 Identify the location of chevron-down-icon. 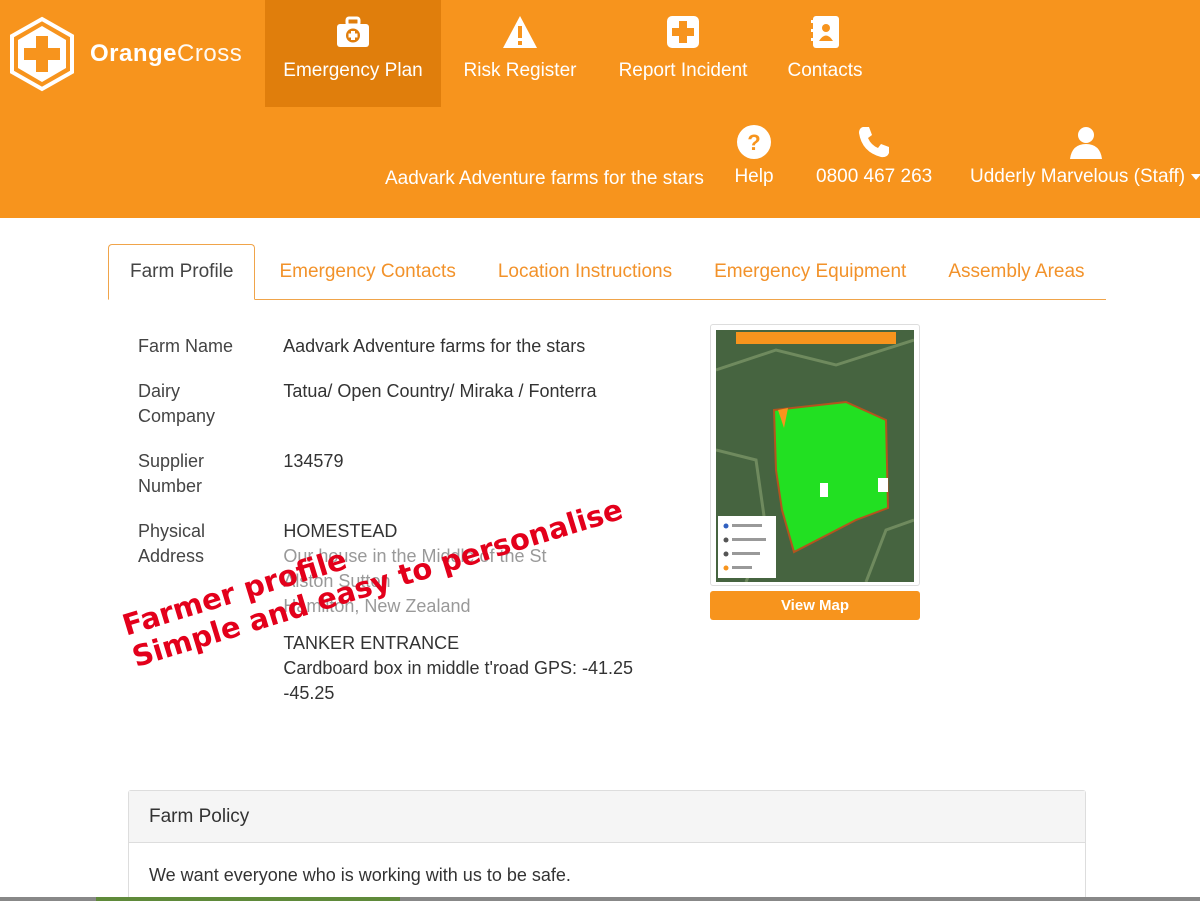
(1195, 176).